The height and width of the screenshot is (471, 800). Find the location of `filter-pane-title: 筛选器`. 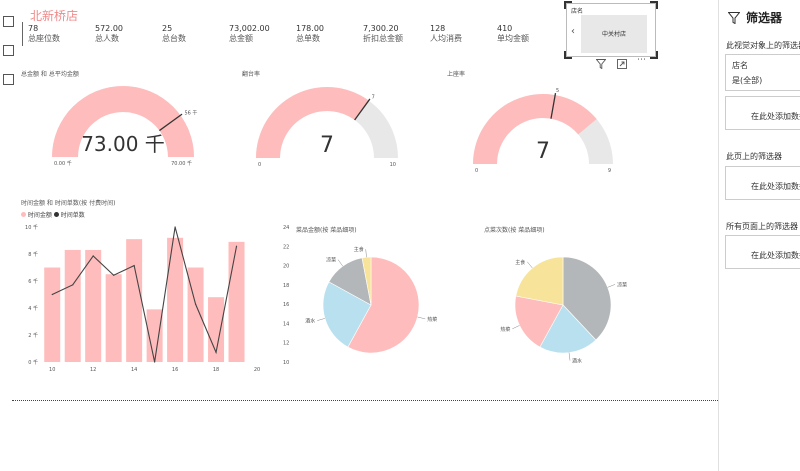

filter-pane-title: 筛选器 is located at coordinates (764, 18).